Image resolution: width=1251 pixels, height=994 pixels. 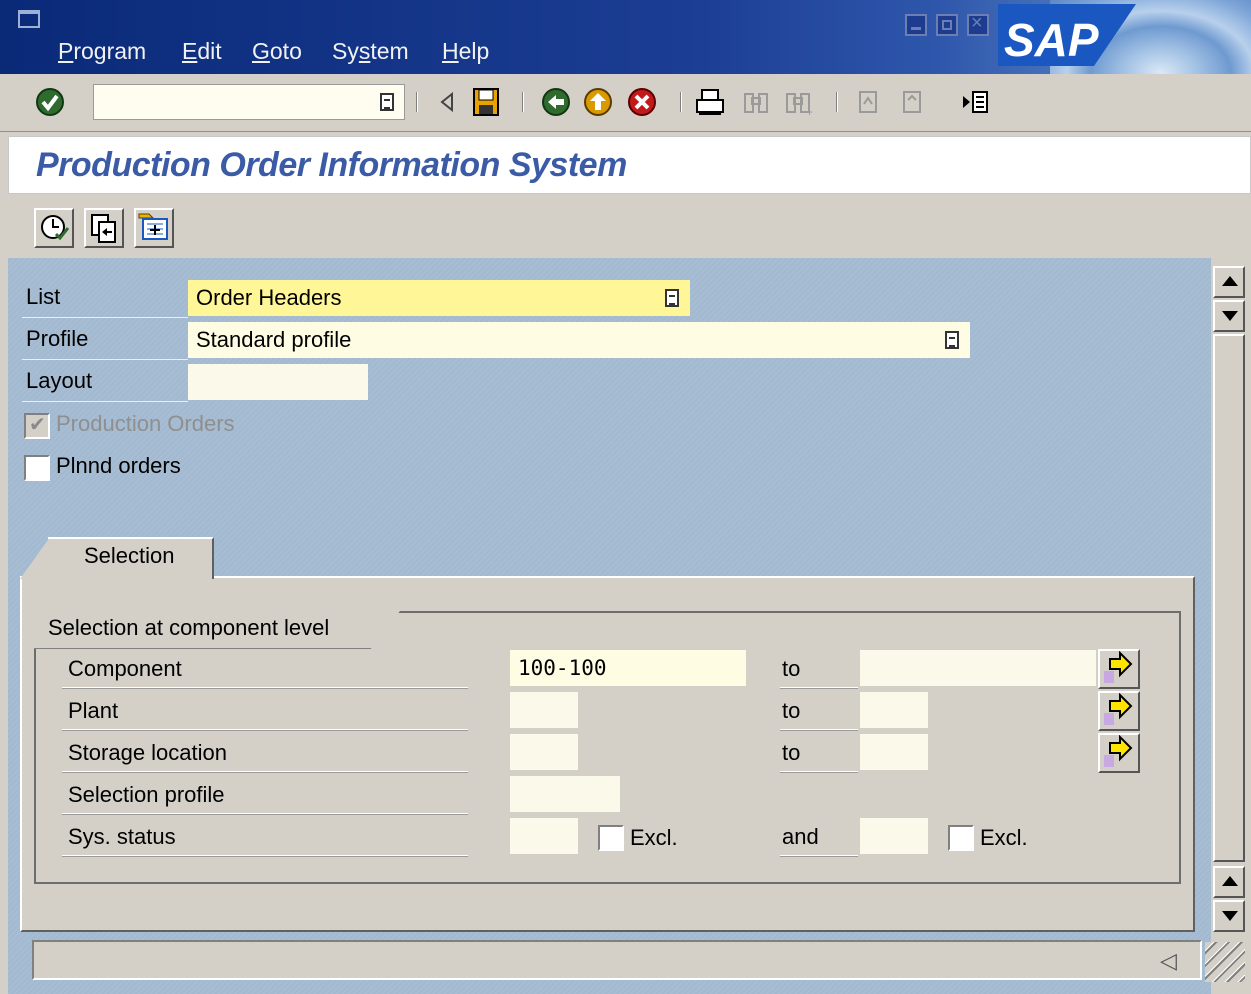 What do you see at coordinates (579, 340) in the screenshot?
I see `profile-field: Standard profile` at bounding box center [579, 340].